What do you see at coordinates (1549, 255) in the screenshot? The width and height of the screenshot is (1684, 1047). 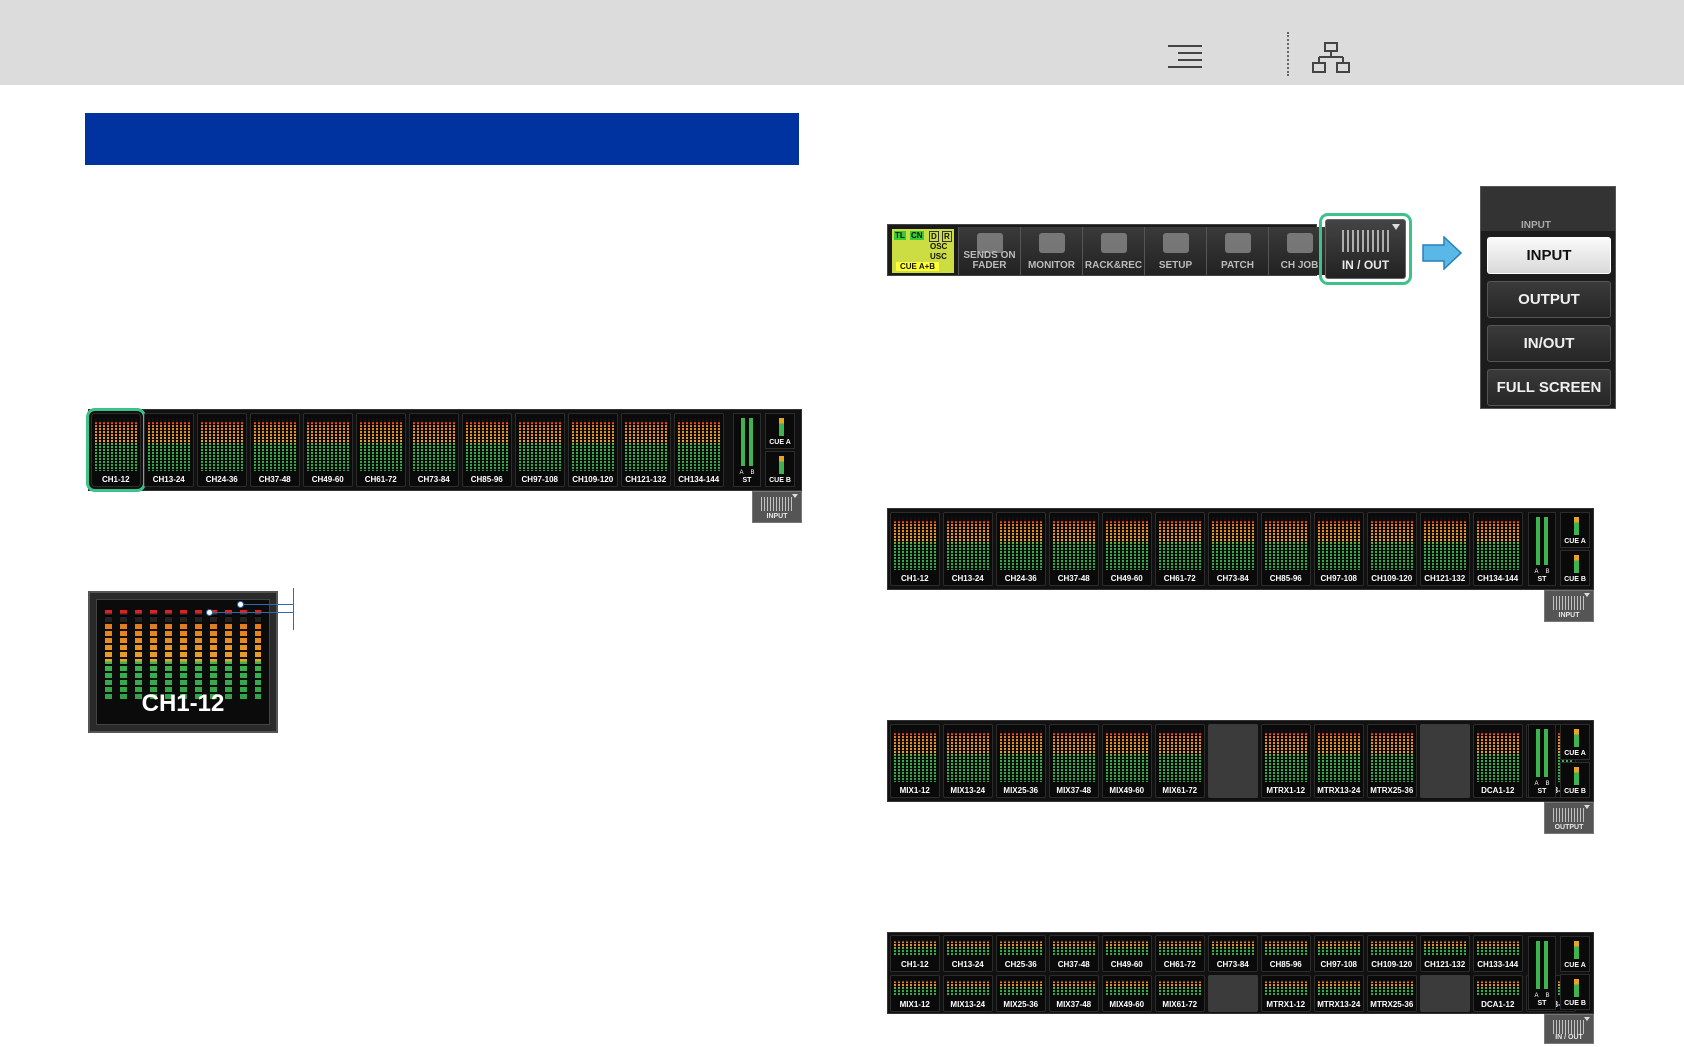 I see `popup-item-input: INPUT` at bounding box center [1549, 255].